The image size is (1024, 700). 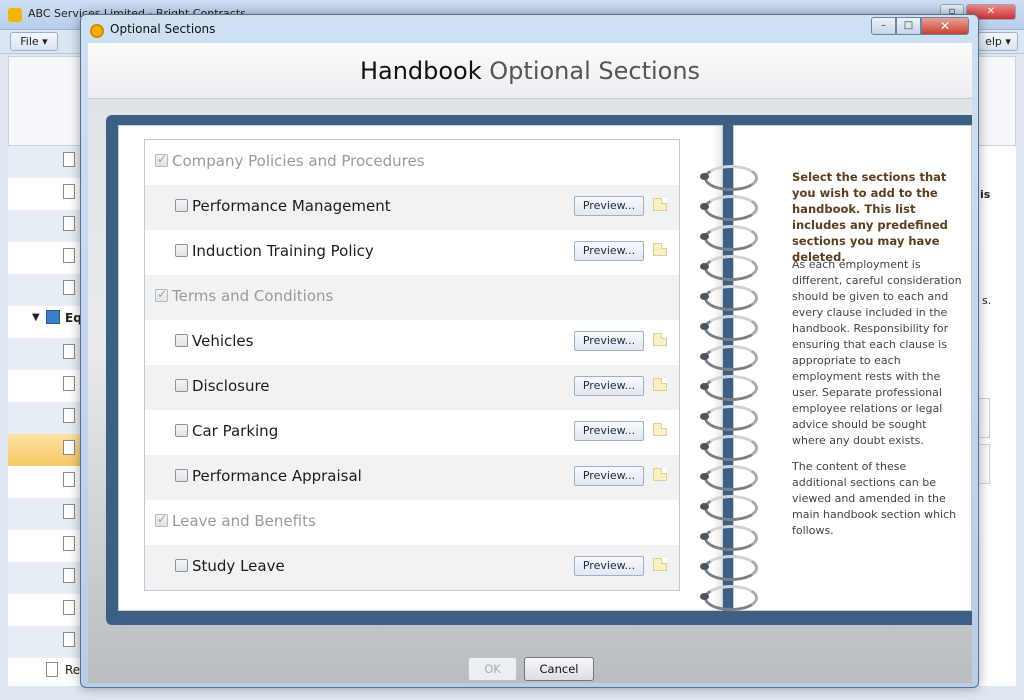 I want to click on section-group-row: Company Policies and Procedures, so click(x=412, y=162).